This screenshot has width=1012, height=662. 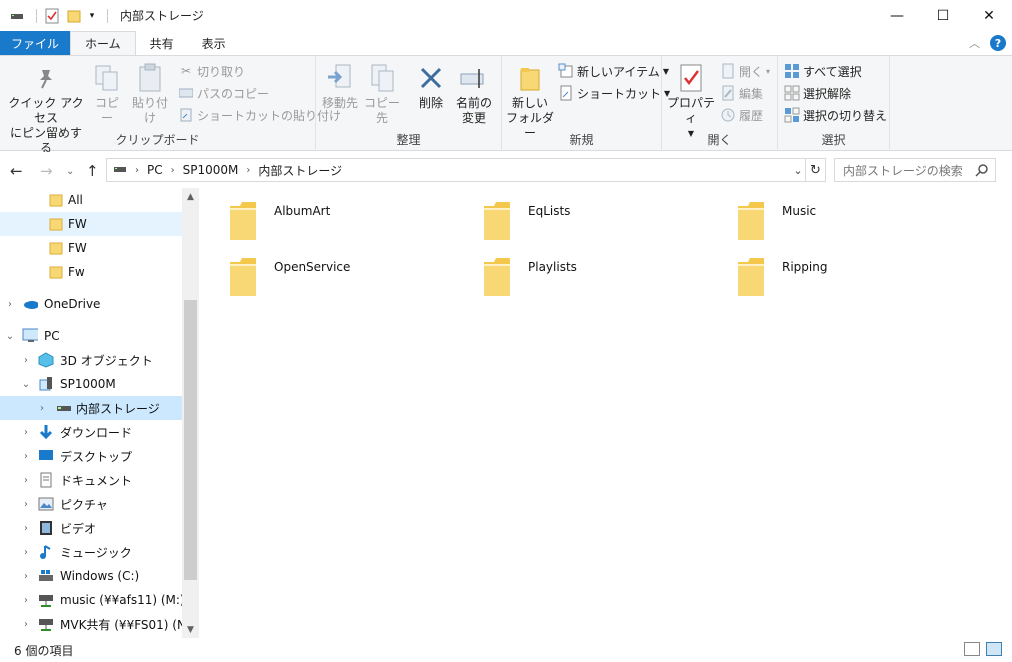 I want to click on music-icon, so click(x=46, y=552).